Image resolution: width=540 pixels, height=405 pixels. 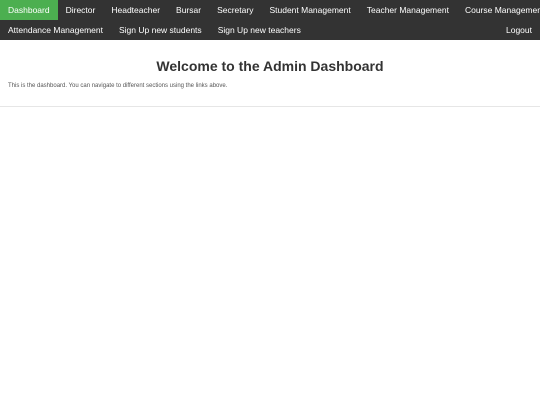 I want to click on nav-item-attendance-management: Attendance Management, so click(x=55, y=30).